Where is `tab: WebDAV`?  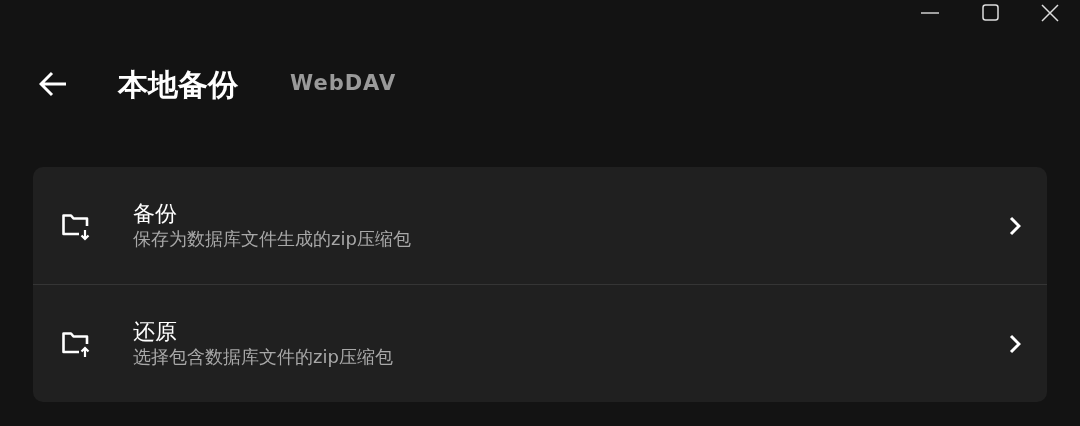
tab: WebDAV is located at coordinates (343, 84).